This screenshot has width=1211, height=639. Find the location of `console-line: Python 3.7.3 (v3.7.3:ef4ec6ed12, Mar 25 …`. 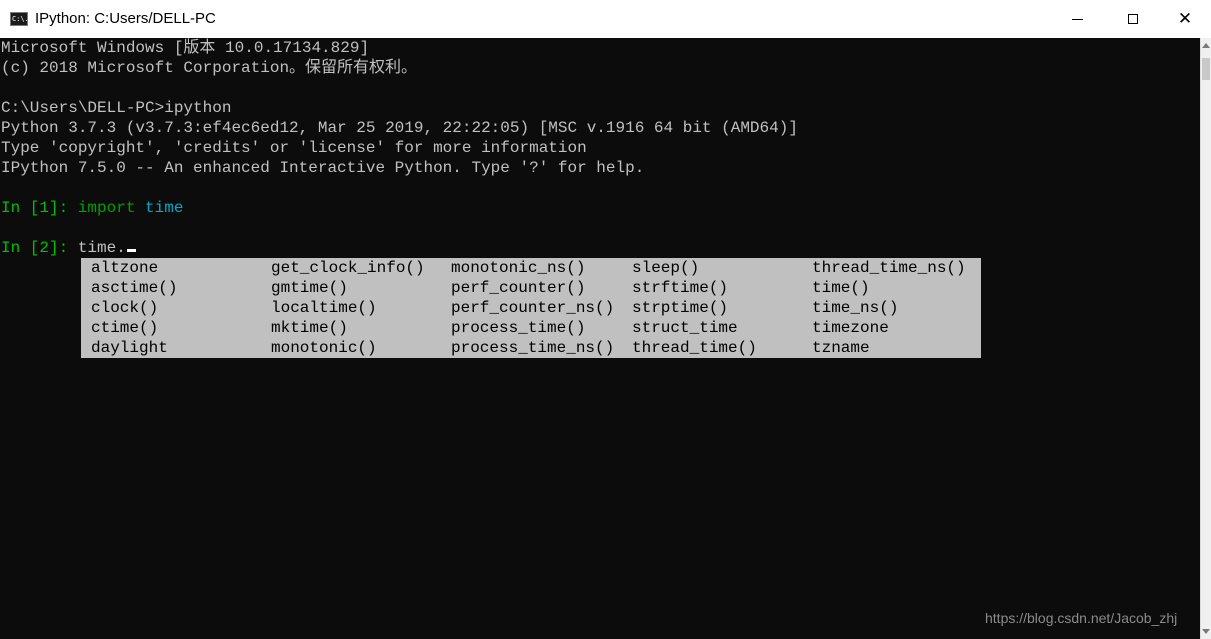

console-line: Python 3.7.3 (v3.7.3:ef4ec6ed12, Mar 25 … is located at coordinates (399, 128).